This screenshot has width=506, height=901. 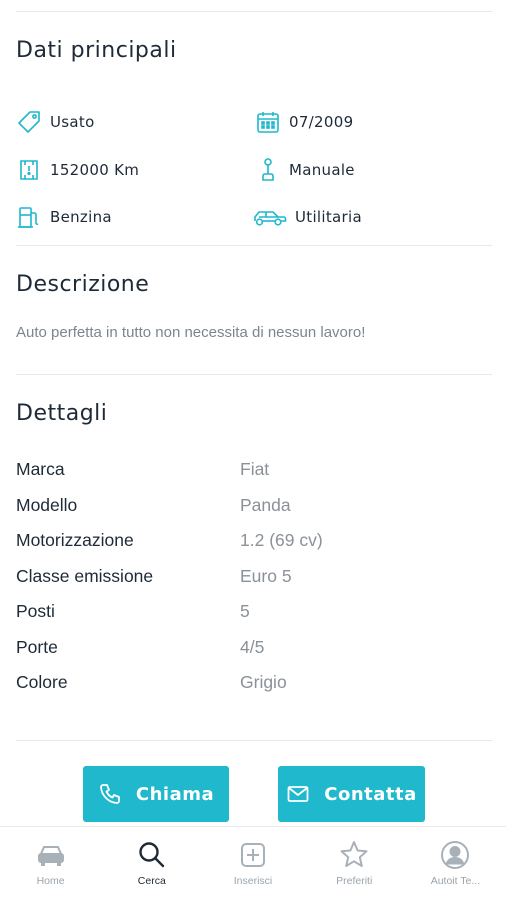 I want to click on call-button-label: Chiama, so click(x=175, y=794).